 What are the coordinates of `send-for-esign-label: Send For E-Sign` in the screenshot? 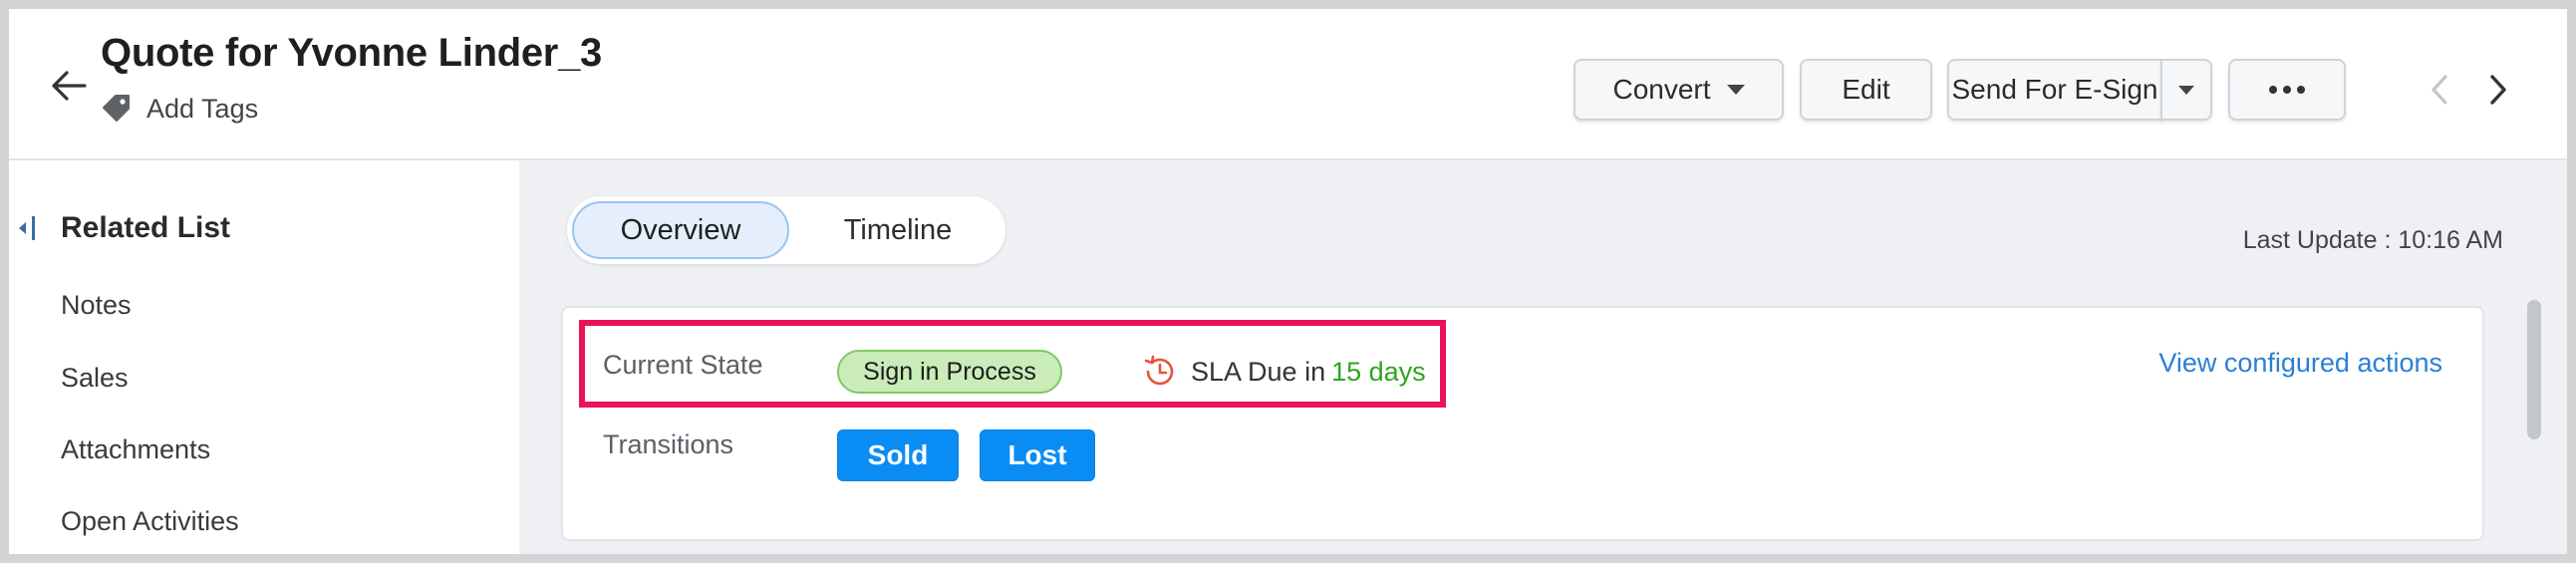 It's located at (2054, 89).